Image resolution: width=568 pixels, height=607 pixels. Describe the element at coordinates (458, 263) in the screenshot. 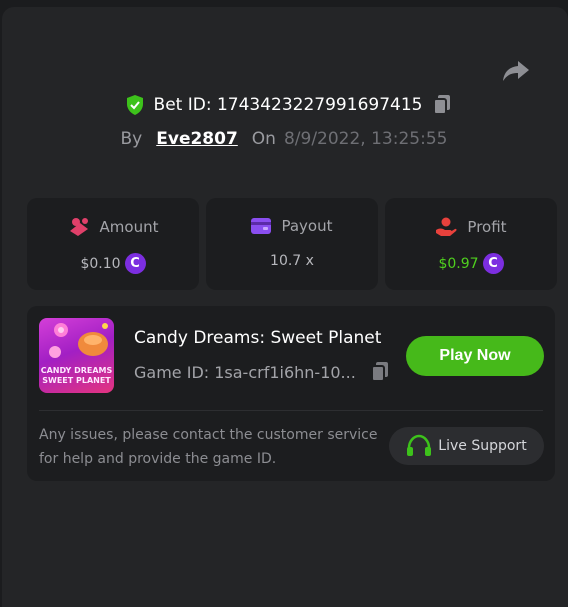

I see `profit-value: $0.97` at that location.